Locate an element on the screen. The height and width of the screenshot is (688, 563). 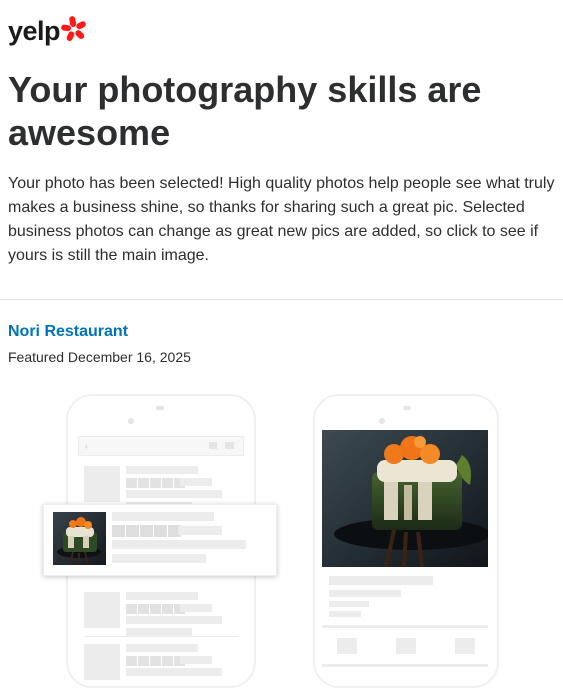
featured-date: Featured December 16, 2025 is located at coordinates (99, 357).